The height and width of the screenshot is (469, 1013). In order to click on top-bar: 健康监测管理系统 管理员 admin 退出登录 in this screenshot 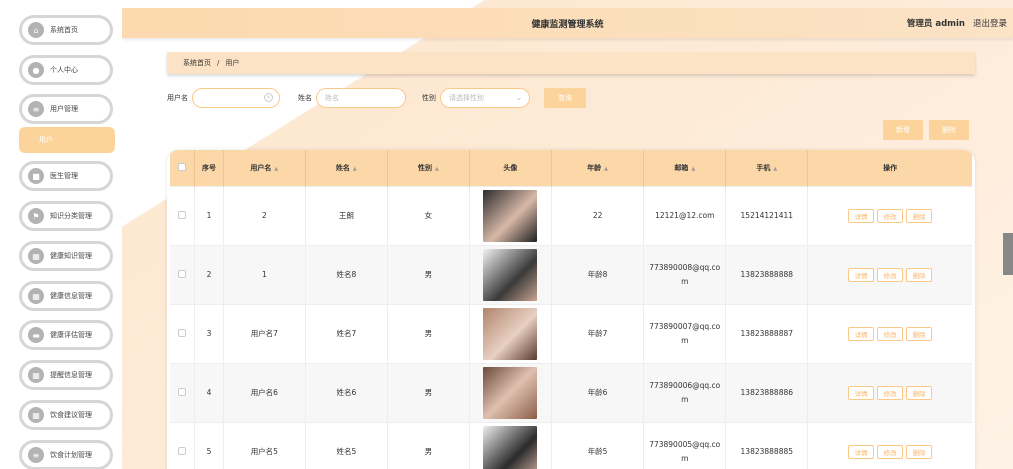, I will do `click(567, 23)`.